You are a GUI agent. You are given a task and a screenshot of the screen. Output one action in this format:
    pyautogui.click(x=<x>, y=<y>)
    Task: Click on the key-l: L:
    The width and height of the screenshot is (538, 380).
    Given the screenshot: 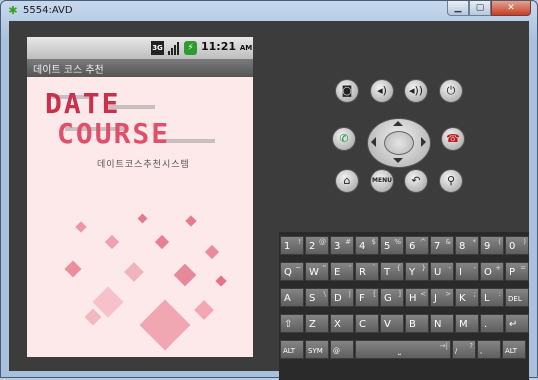 What is the action you would take?
    pyautogui.click(x=492, y=297)
    